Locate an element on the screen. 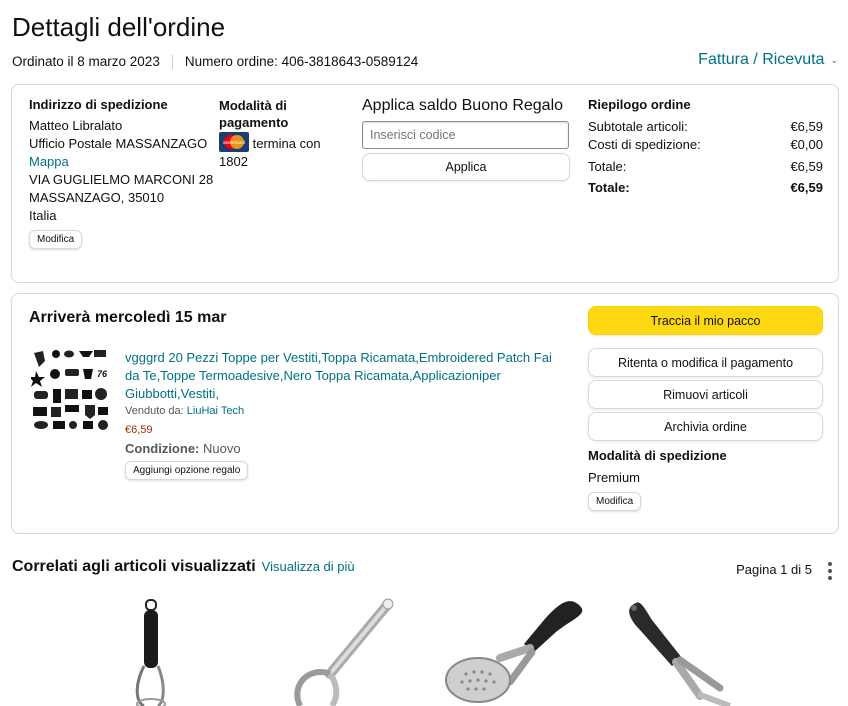 The height and width of the screenshot is (706, 848). see-more-link: Visualizza di più is located at coordinates (308, 566).